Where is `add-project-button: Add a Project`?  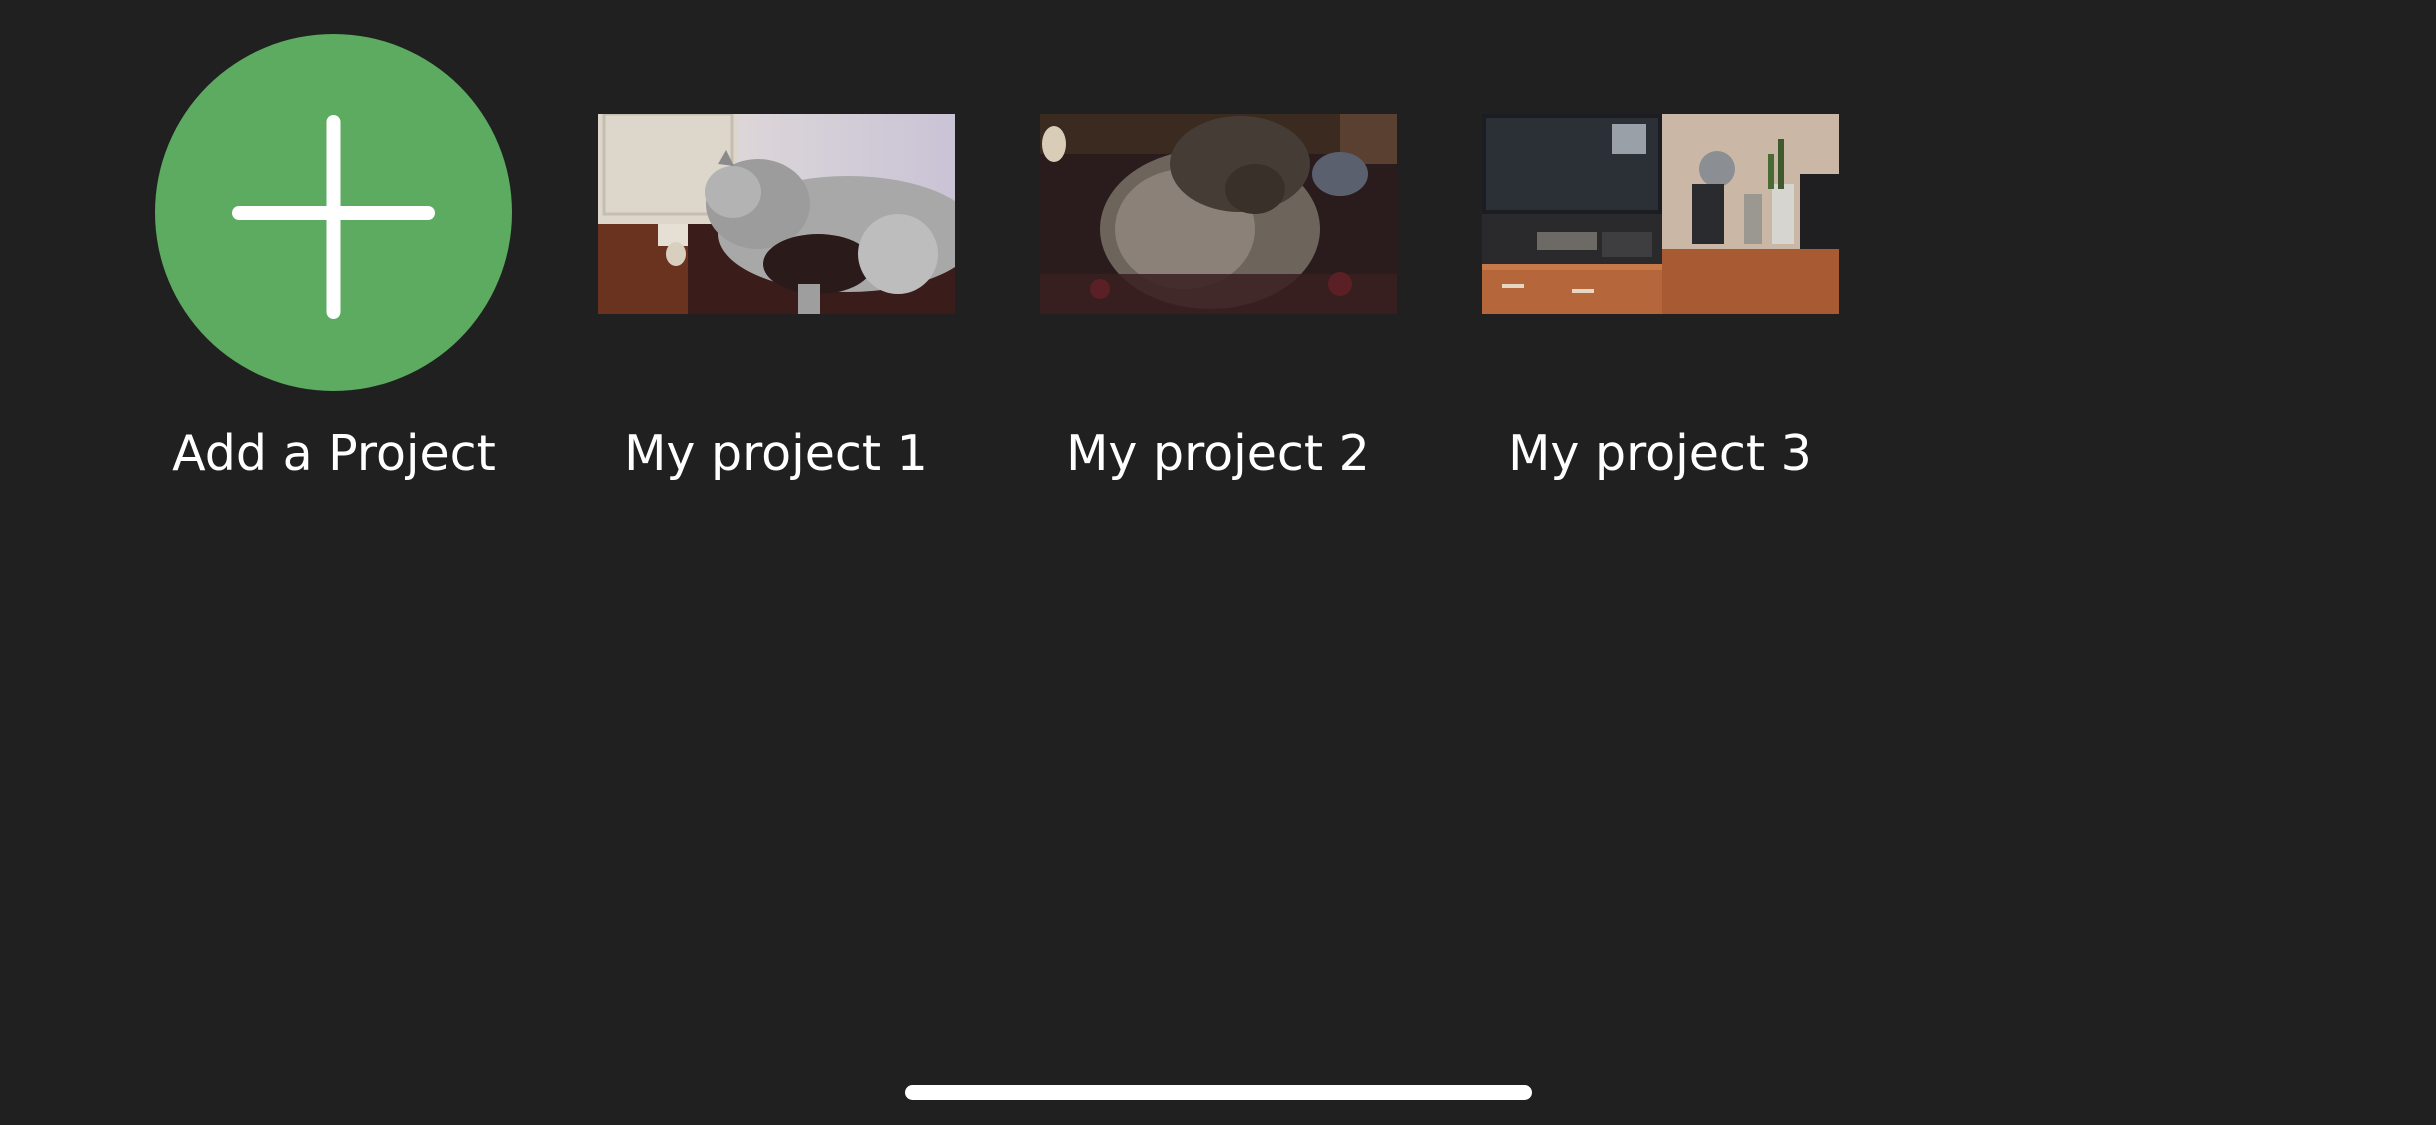
add-project-button: Add a Project is located at coordinates (334, 264).